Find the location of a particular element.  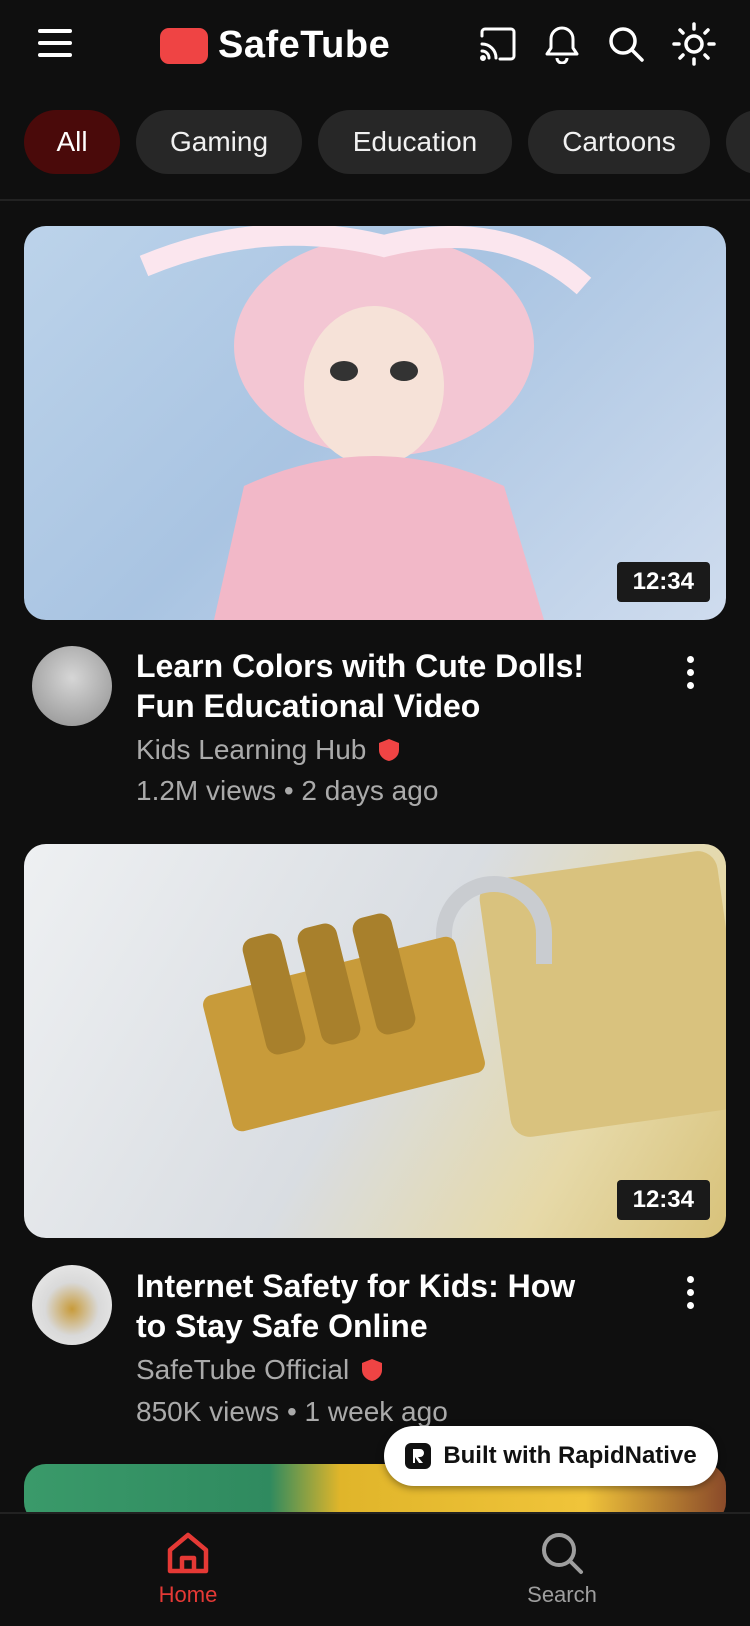

cast-icon is located at coordinates (498, 44).